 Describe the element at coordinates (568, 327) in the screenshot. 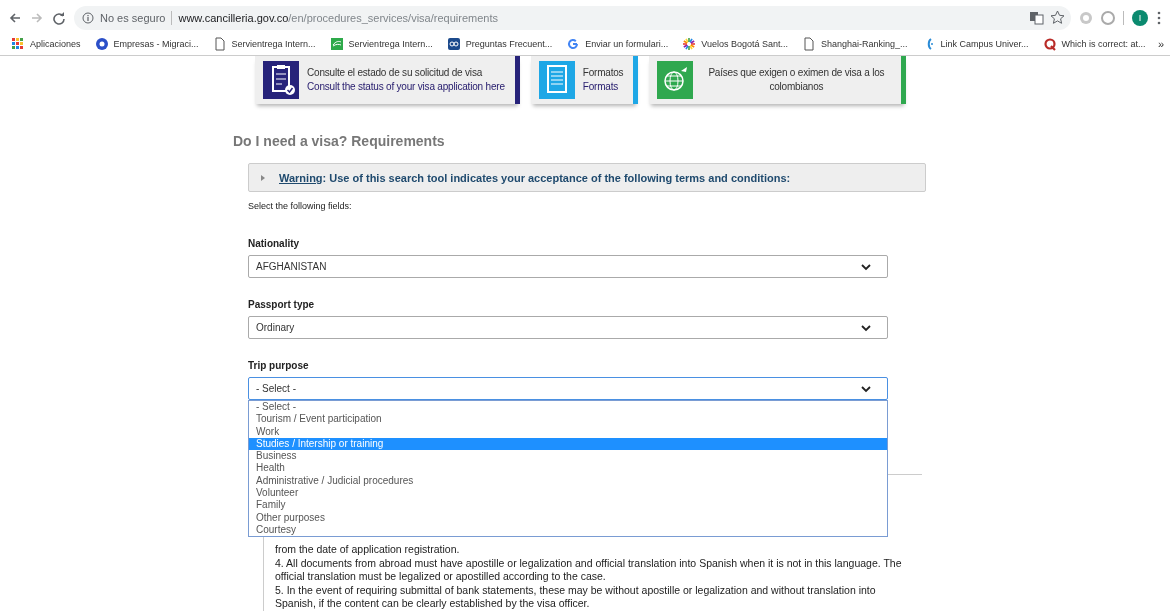

I see `select-field: Ordinary` at that location.